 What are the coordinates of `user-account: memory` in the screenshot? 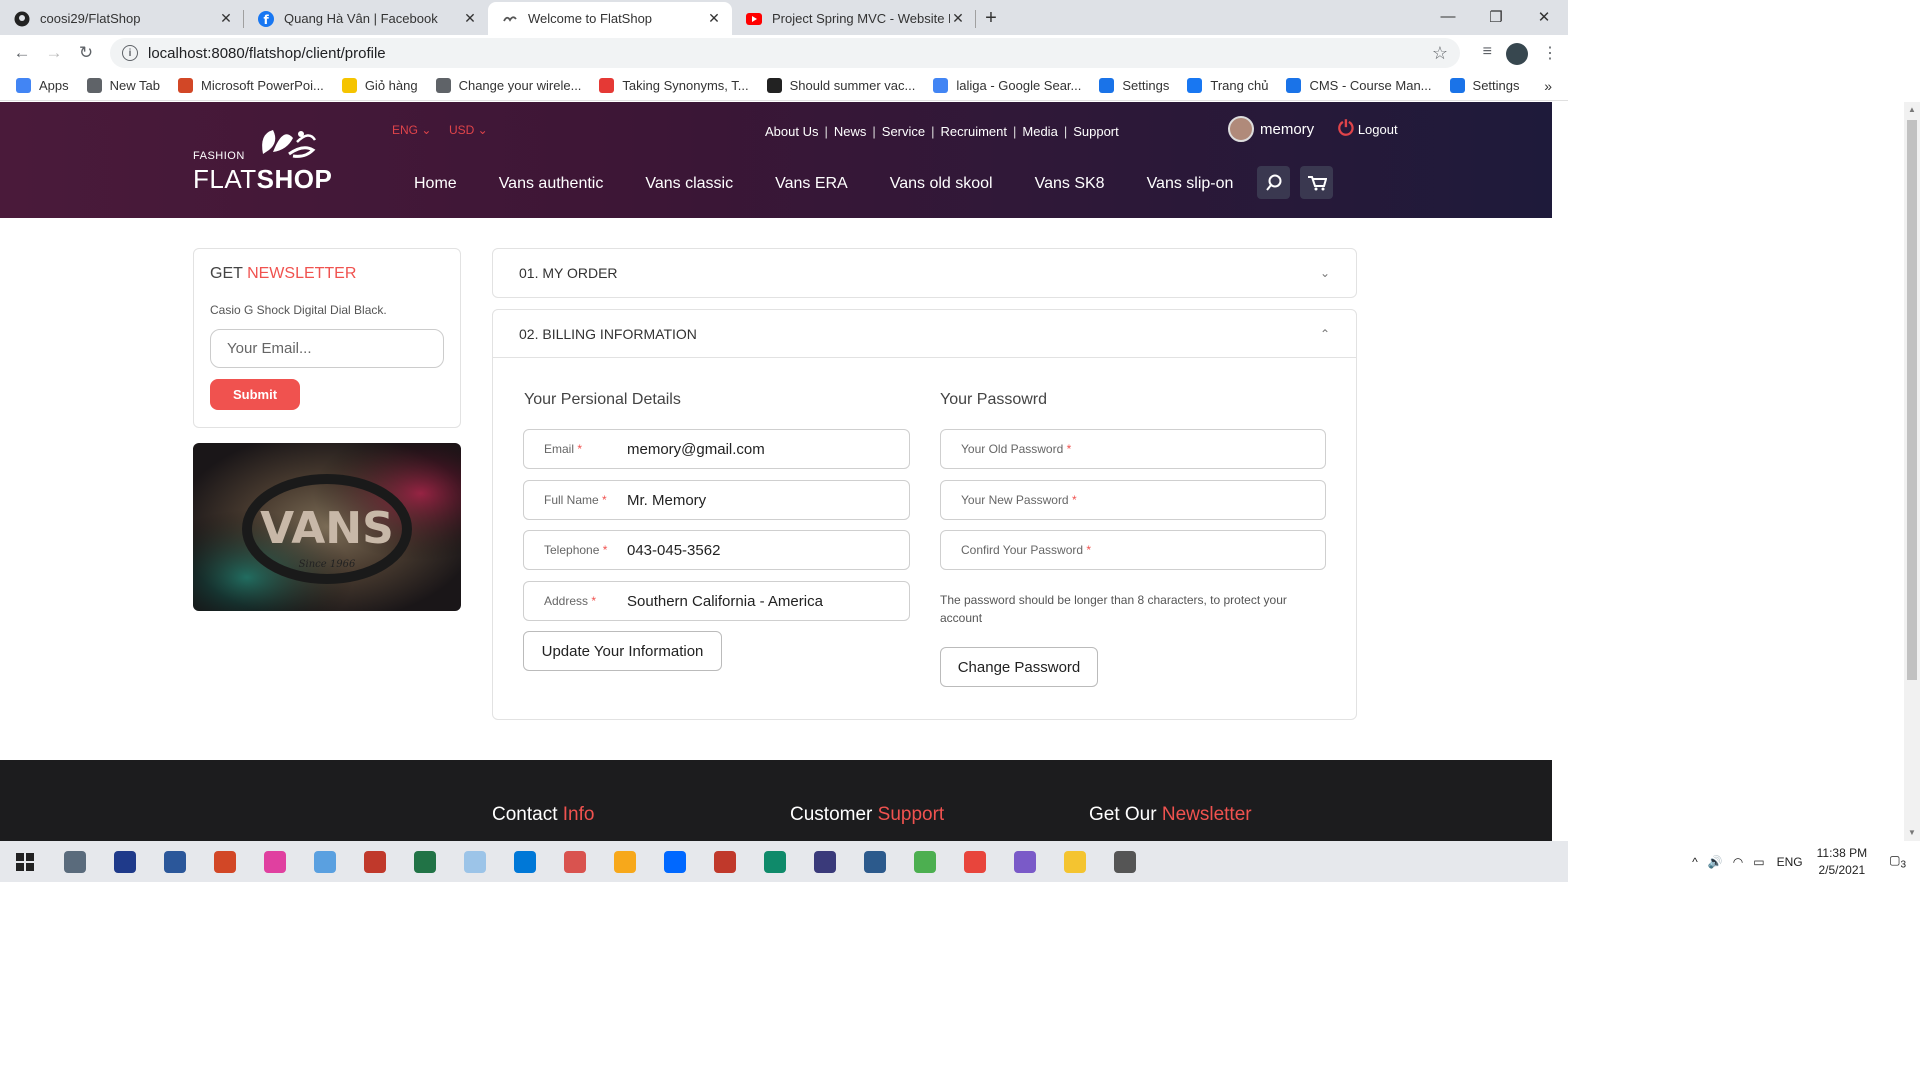 It's located at (1271, 129).